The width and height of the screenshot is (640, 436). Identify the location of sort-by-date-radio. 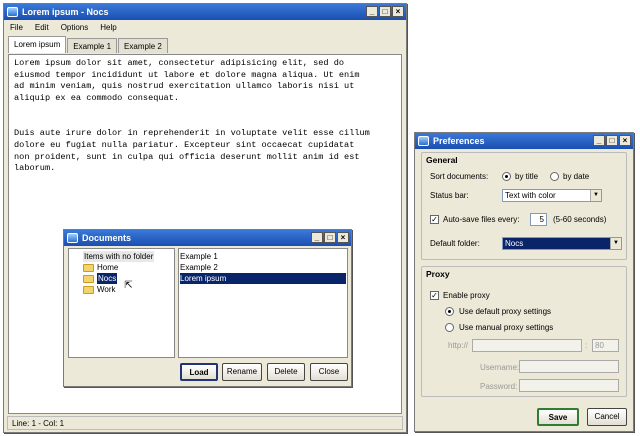
(554, 176).